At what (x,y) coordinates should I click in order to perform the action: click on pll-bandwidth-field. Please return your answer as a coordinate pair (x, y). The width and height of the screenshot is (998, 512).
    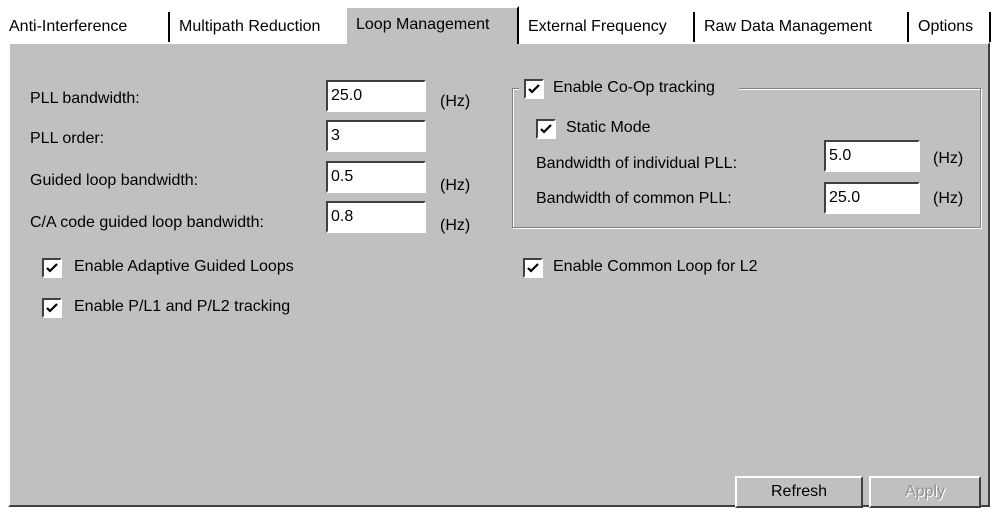
    Looking at the image, I should click on (376, 96).